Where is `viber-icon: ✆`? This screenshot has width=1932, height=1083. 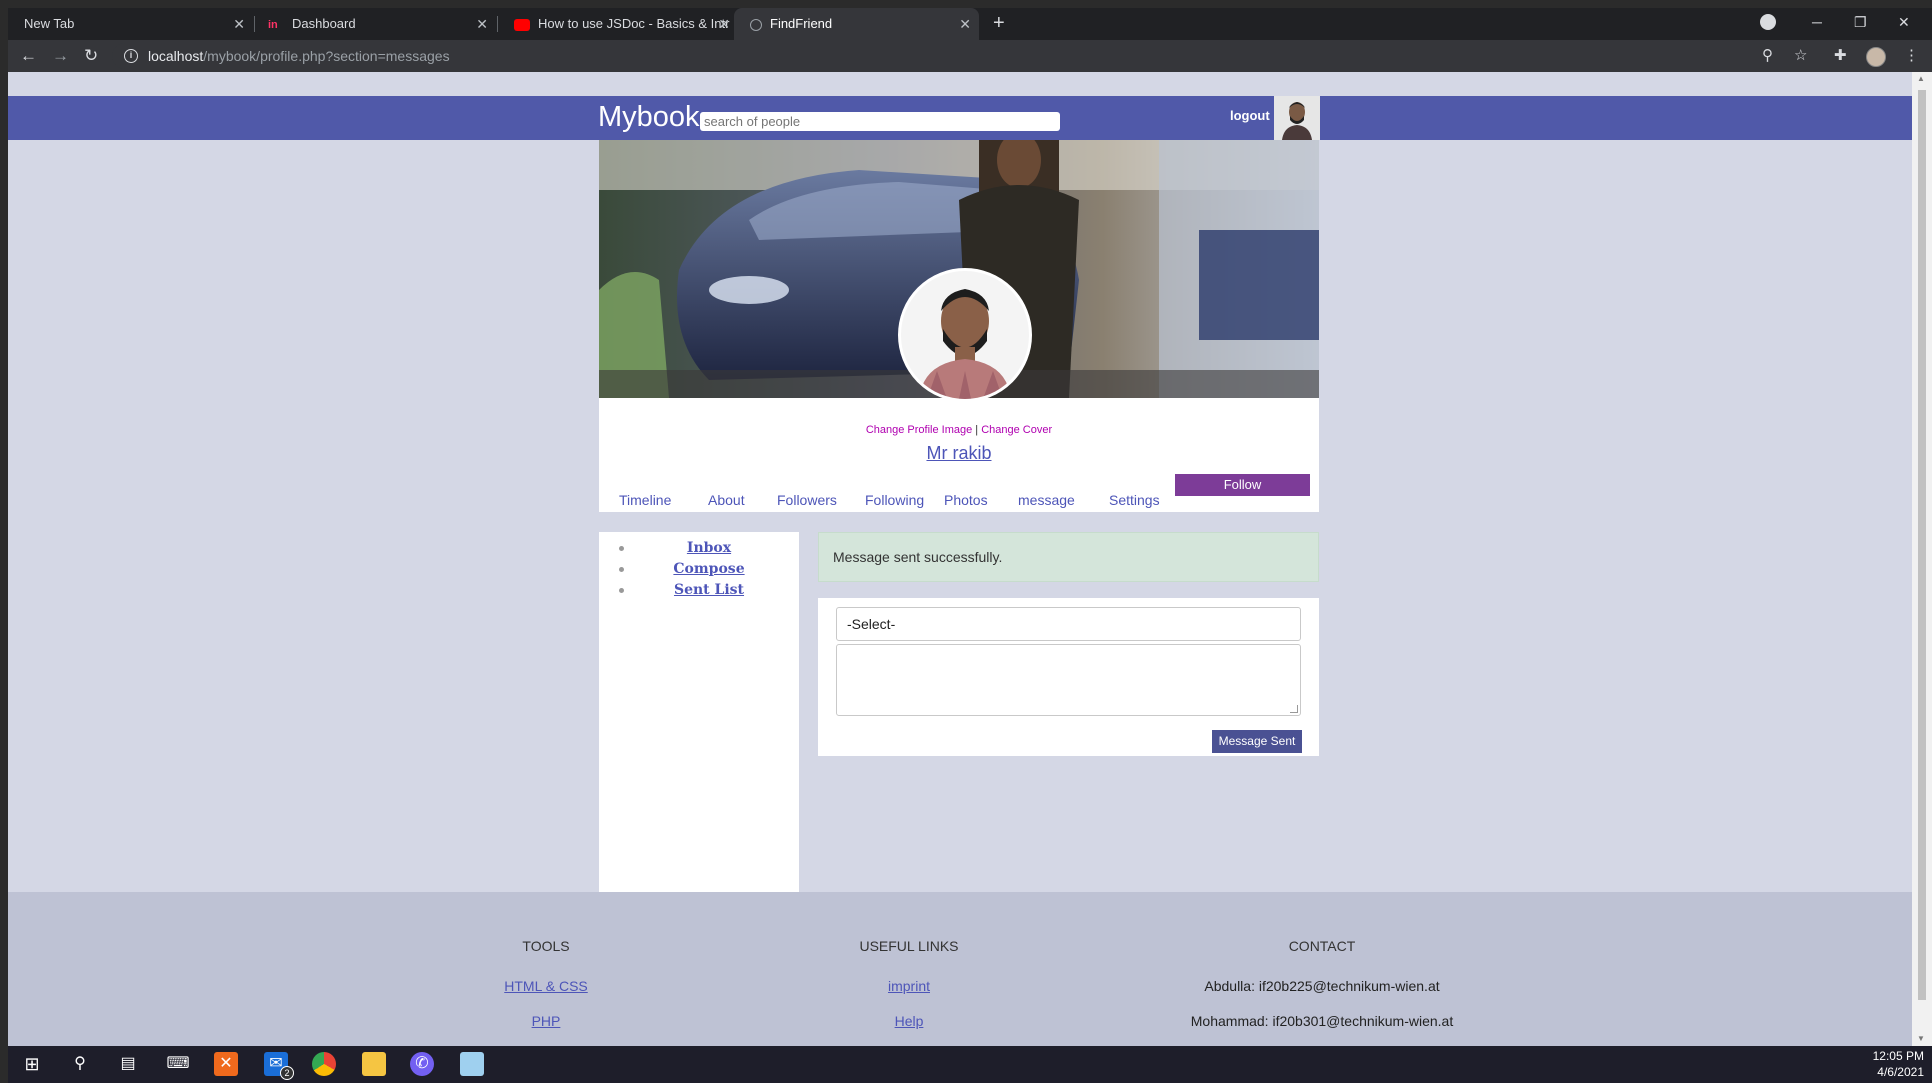 viber-icon: ✆ is located at coordinates (422, 1064).